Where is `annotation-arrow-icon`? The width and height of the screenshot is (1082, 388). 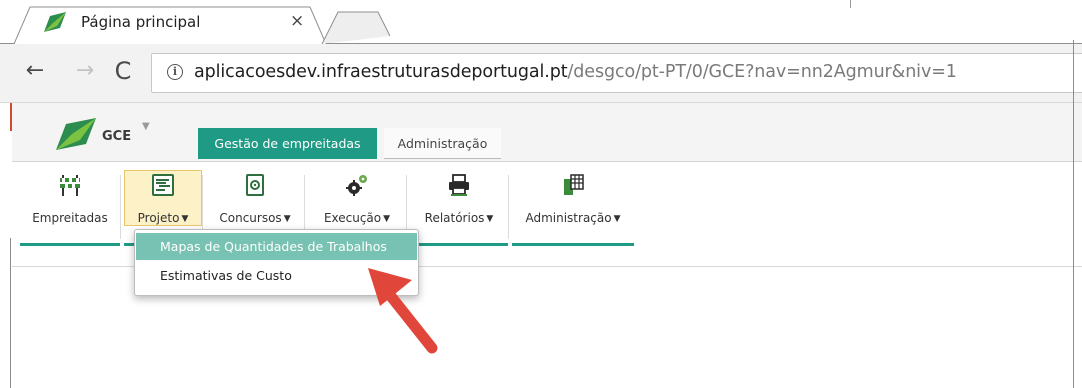 annotation-arrow-icon is located at coordinates (403, 311).